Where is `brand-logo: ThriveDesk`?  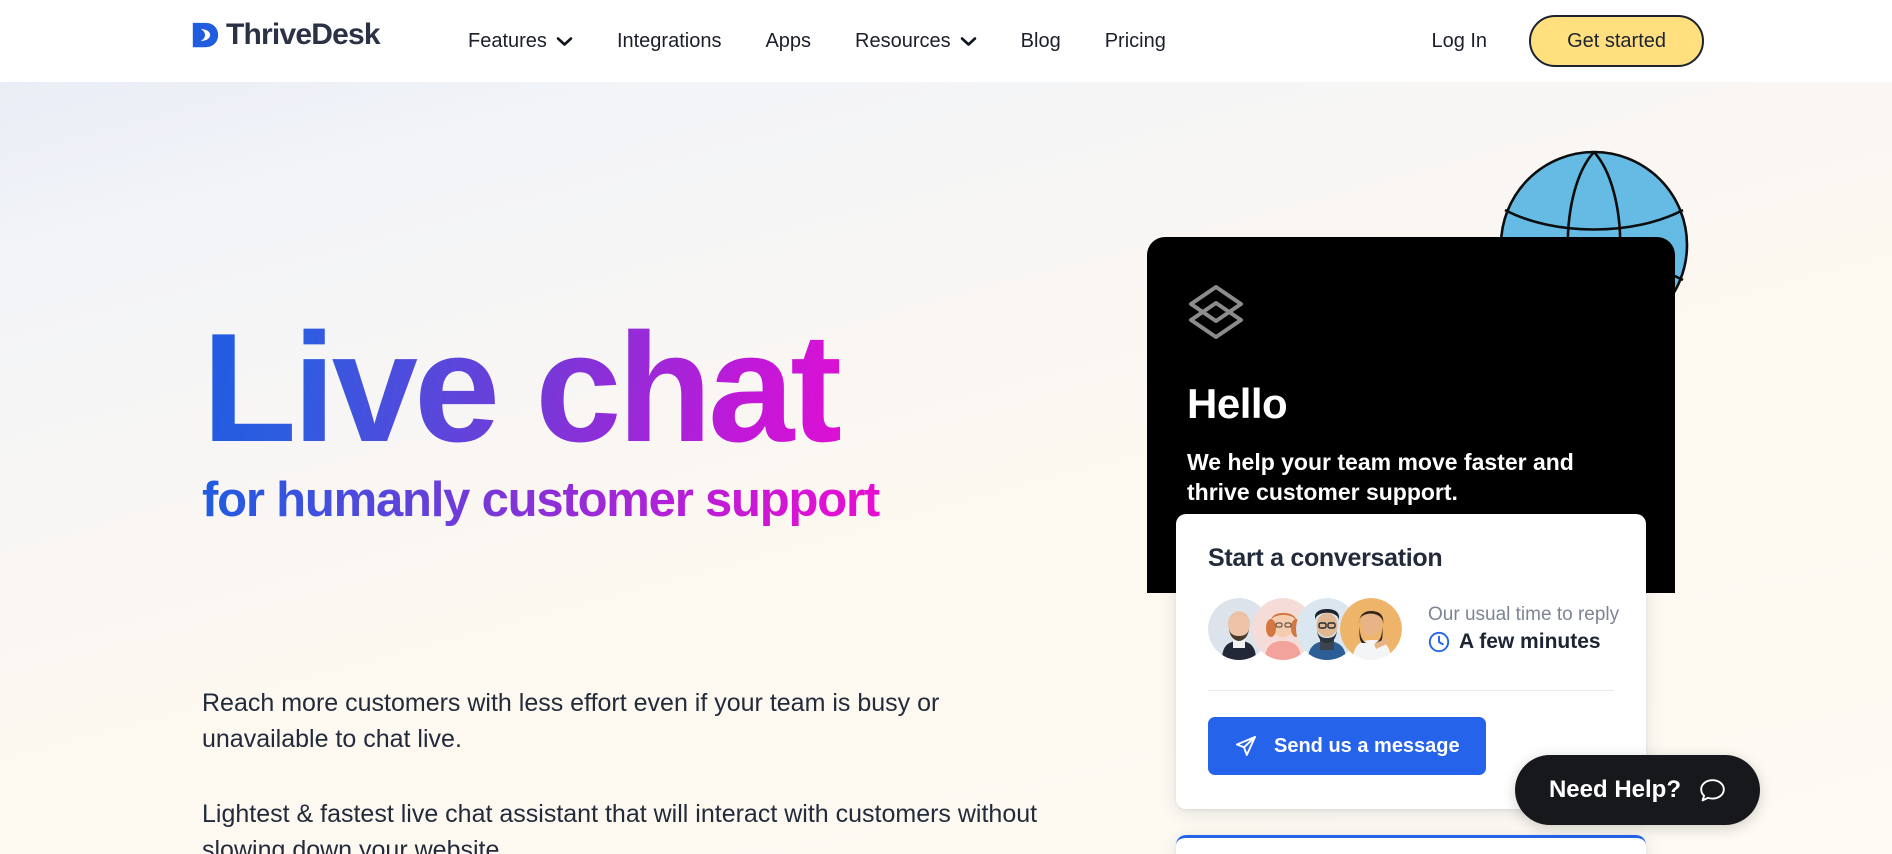 brand-logo: ThriveDesk is located at coordinates (285, 35).